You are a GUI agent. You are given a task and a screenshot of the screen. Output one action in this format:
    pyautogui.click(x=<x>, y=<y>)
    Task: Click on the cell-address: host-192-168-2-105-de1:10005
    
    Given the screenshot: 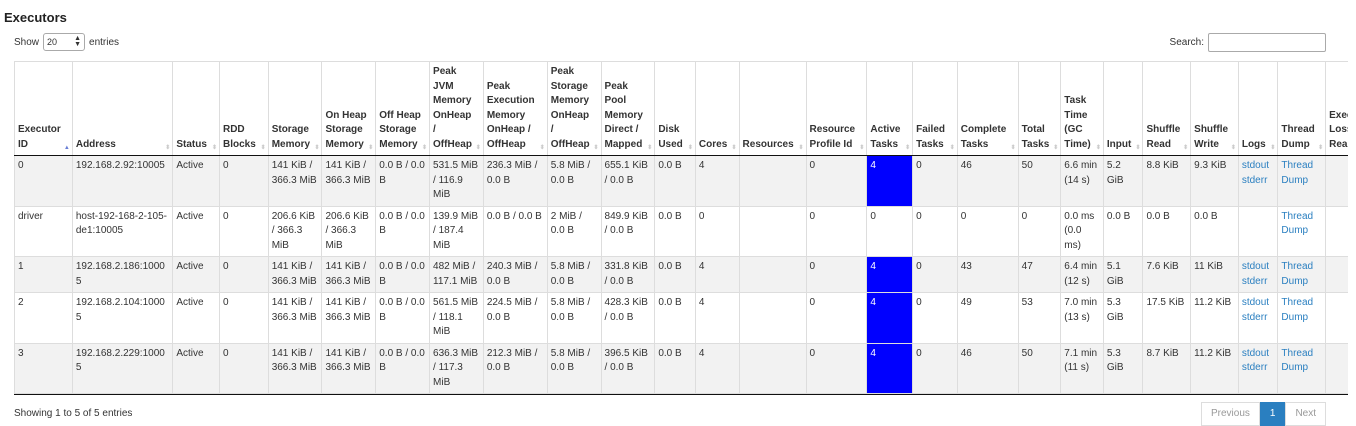 What is the action you would take?
    pyautogui.click(x=122, y=231)
    